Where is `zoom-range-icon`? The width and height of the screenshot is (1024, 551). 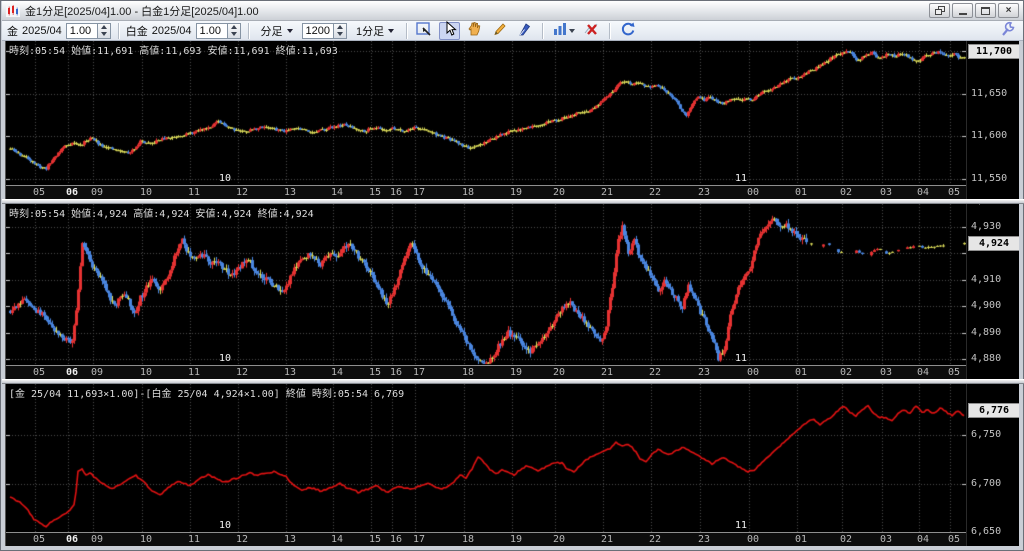 zoom-range-icon is located at coordinates (424, 30).